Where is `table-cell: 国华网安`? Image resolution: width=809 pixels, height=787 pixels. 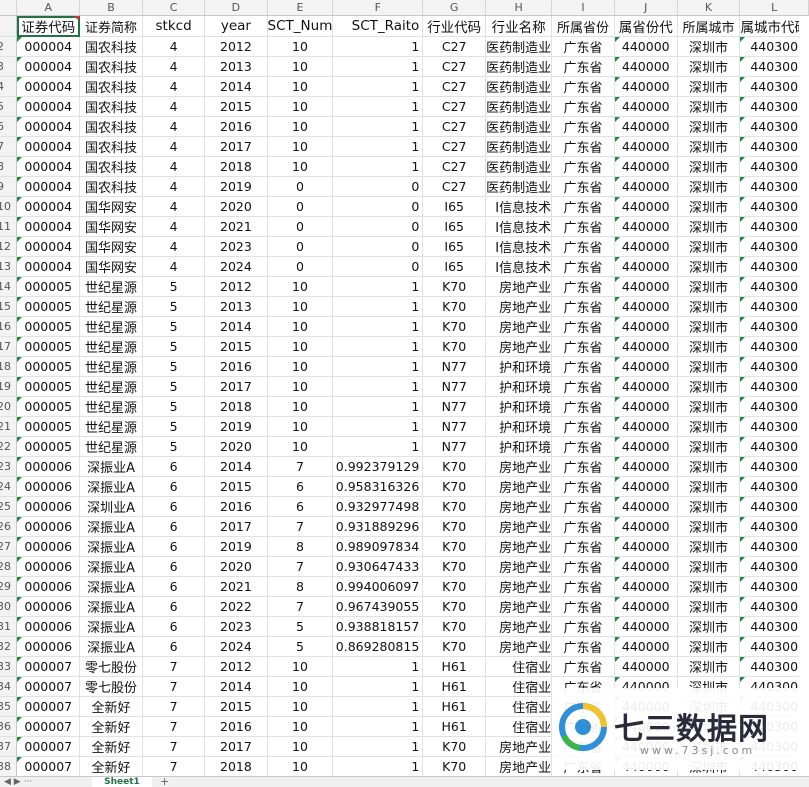
table-cell: 国华网安 is located at coordinates (111, 226).